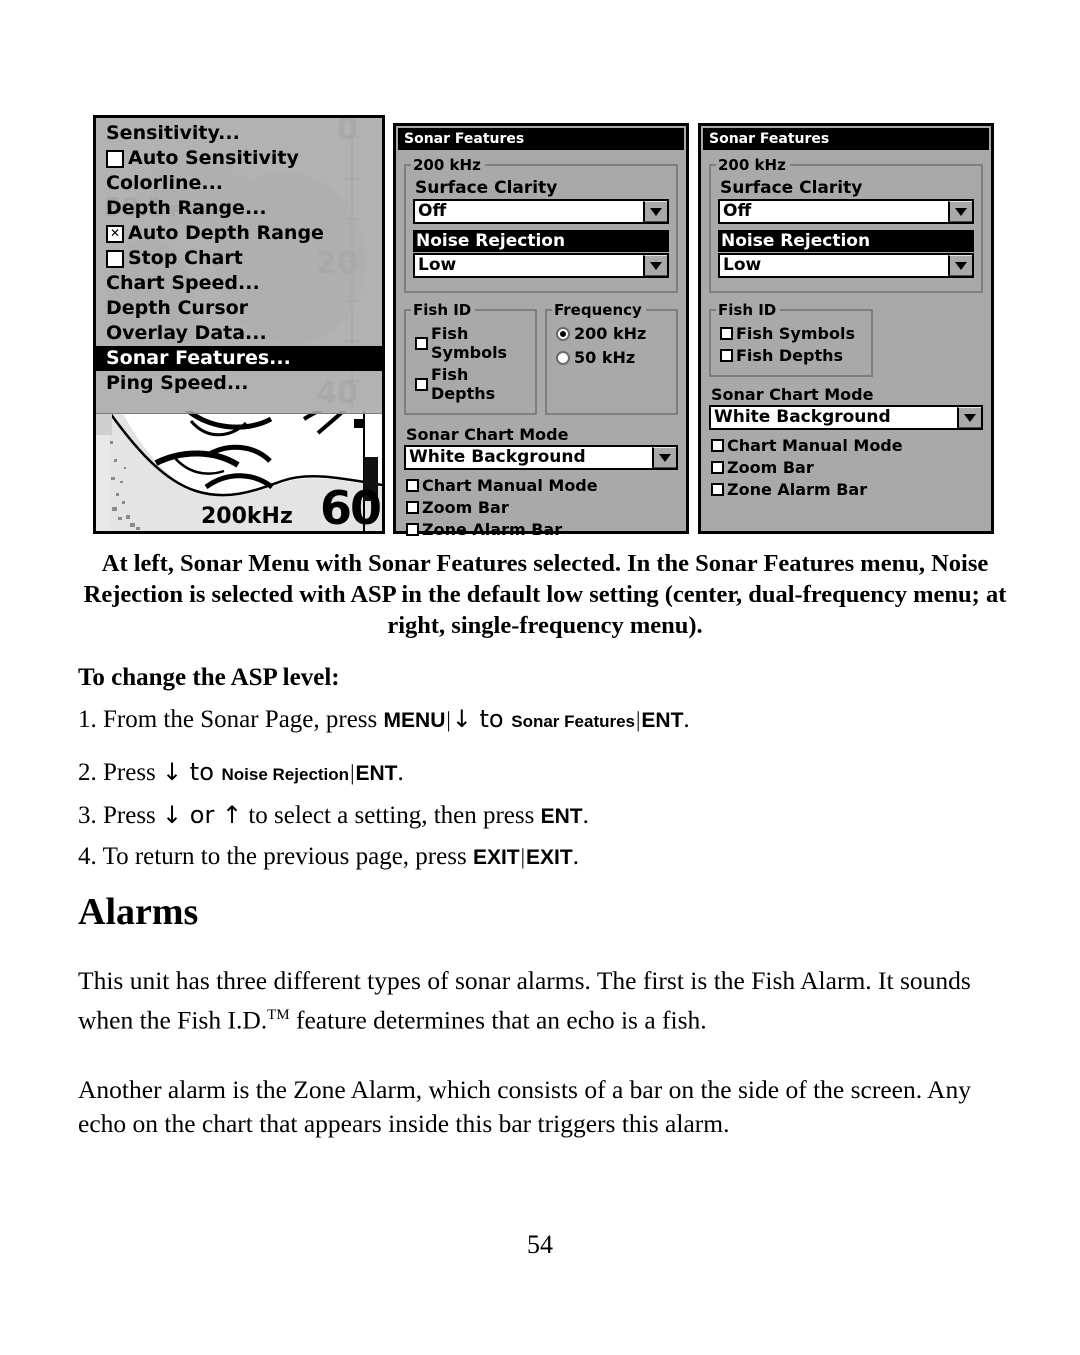  Describe the element at coordinates (87, 815) in the screenshot. I see `step-3-number: 3.` at that location.